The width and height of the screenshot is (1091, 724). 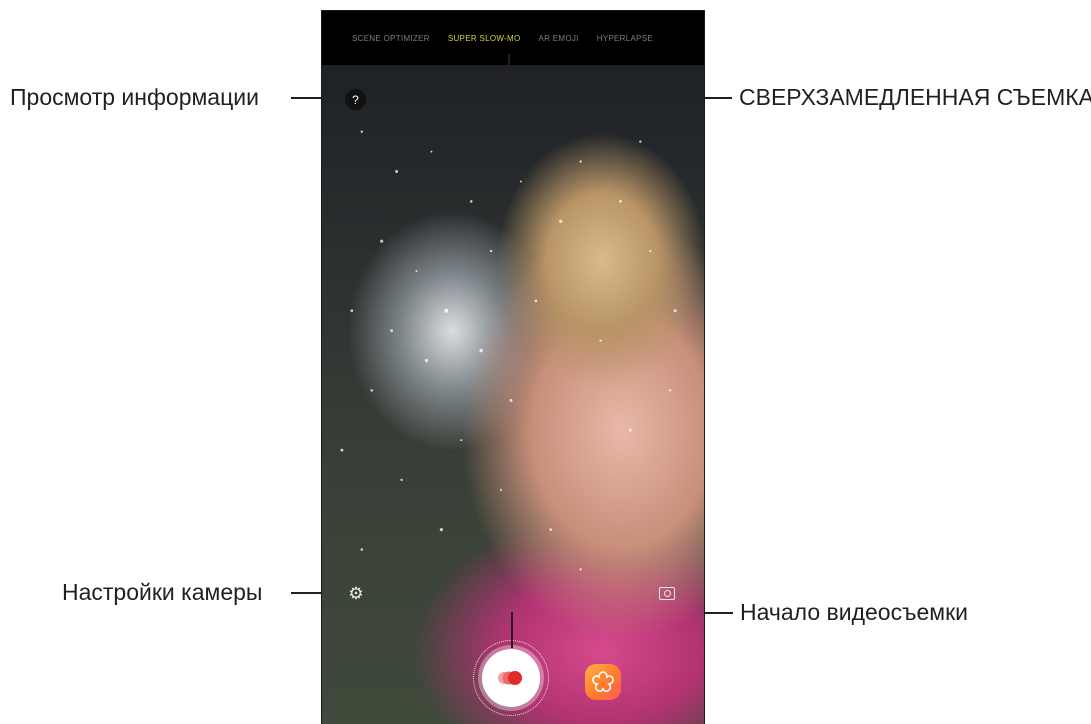 I want to click on record-icon, so click(x=510, y=678).